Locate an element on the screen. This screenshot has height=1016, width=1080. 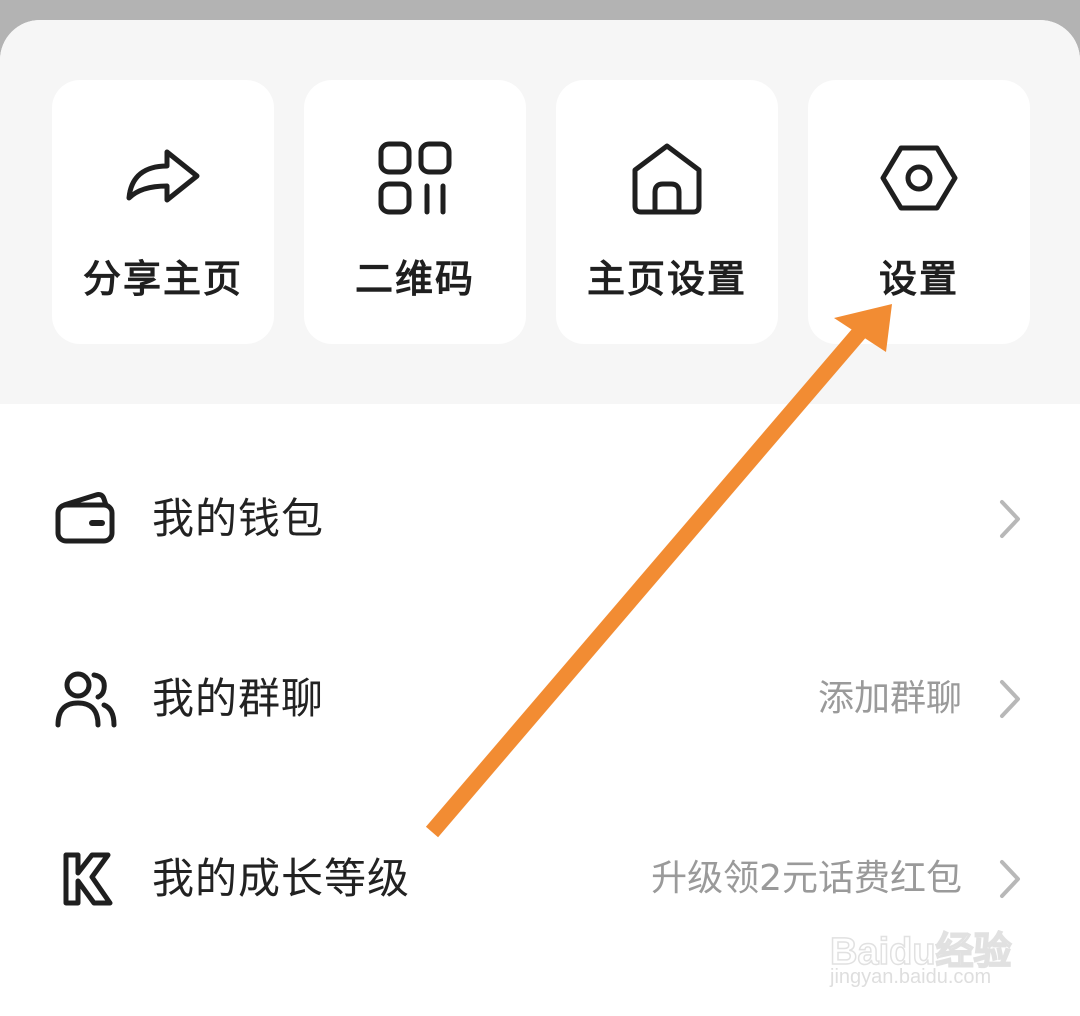
qr-code-button: 二维码 is located at coordinates (415, 212).